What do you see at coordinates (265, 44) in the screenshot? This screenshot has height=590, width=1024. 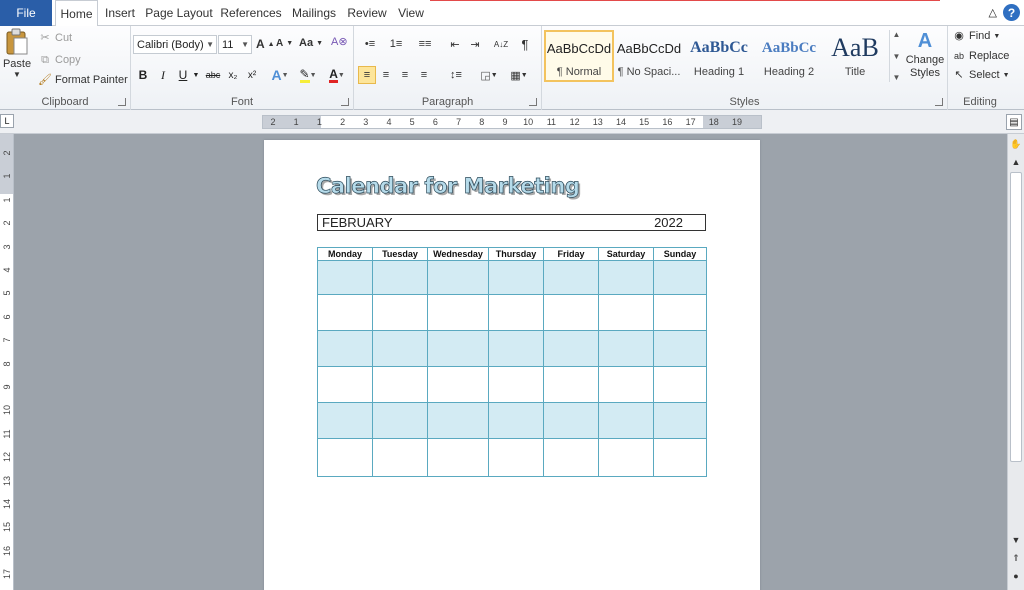 I see `grow-font-button: A ▲` at bounding box center [265, 44].